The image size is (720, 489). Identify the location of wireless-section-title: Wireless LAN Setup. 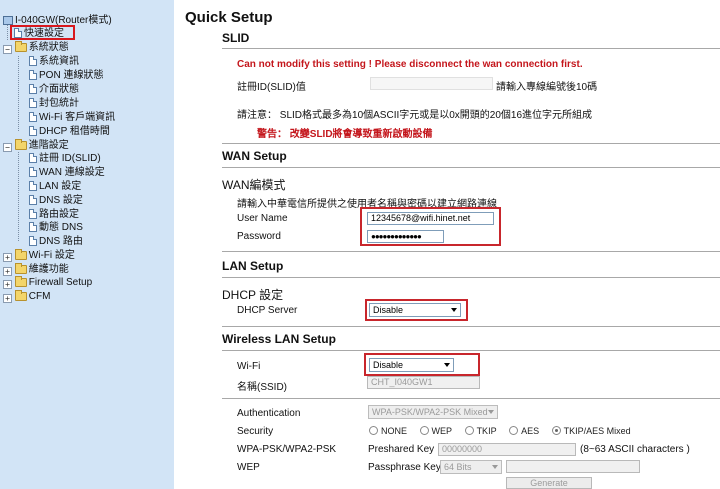
(279, 339).